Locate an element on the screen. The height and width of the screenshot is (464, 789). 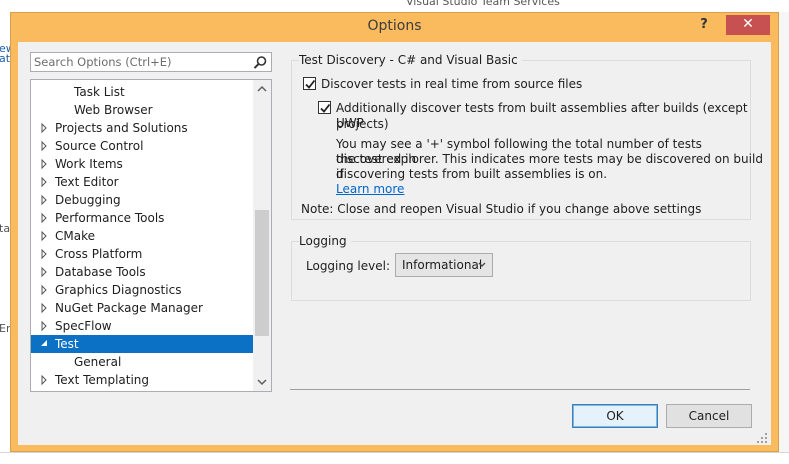
logging-level-dropdown: Informational is located at coordinates (444, 265).